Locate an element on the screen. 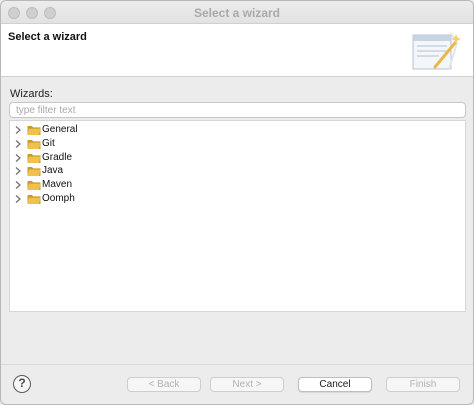  tree-item-label: Gradle is located at coordinates (57, 157).